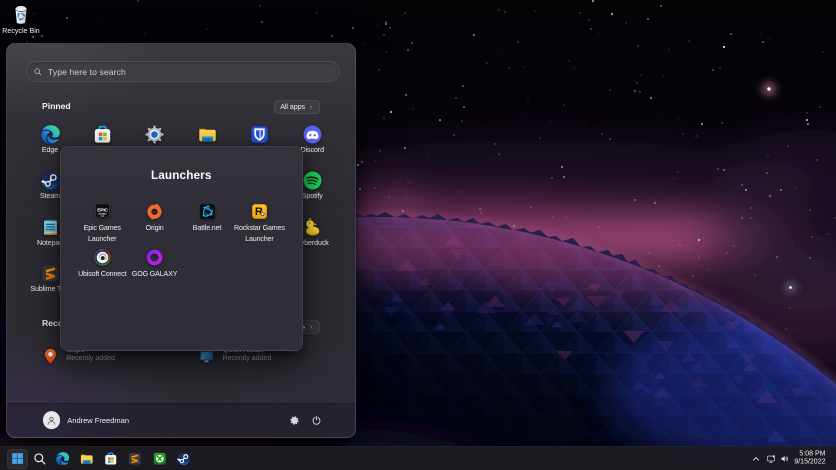 The width and height of the screenshot is (836, 470). What do you see at coordinates (56, 105) in the screenshot?
I see `pinned-section-title: Pinned` at bounding box center [56, 105].